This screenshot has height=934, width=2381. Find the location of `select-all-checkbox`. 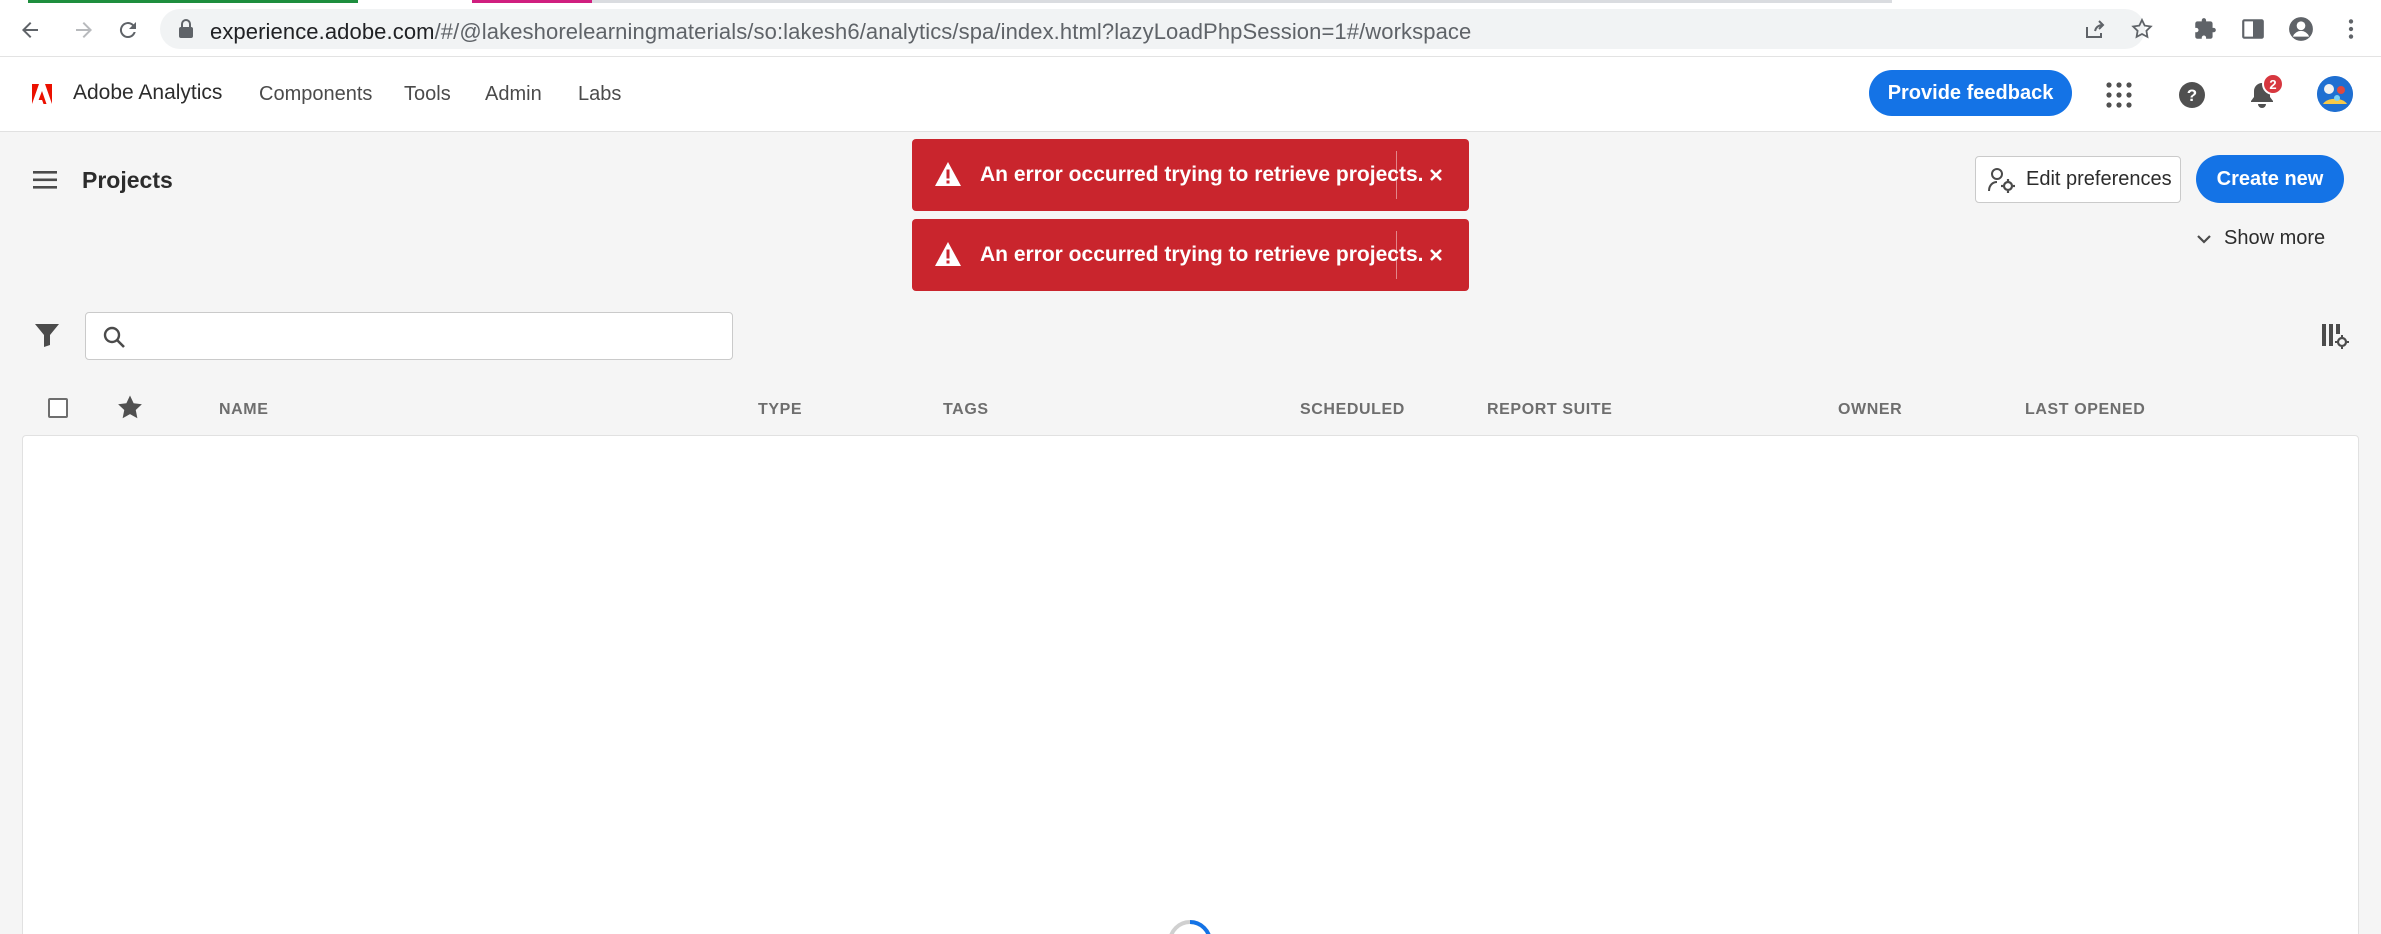

select-all-checkbox is located at coordinates (58, 408).